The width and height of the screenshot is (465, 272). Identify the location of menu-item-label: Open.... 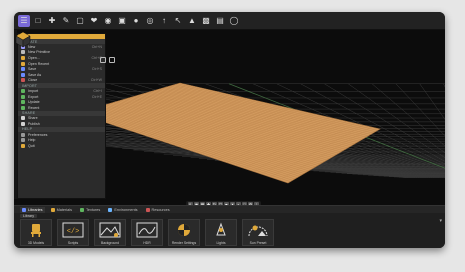
(34, 57).